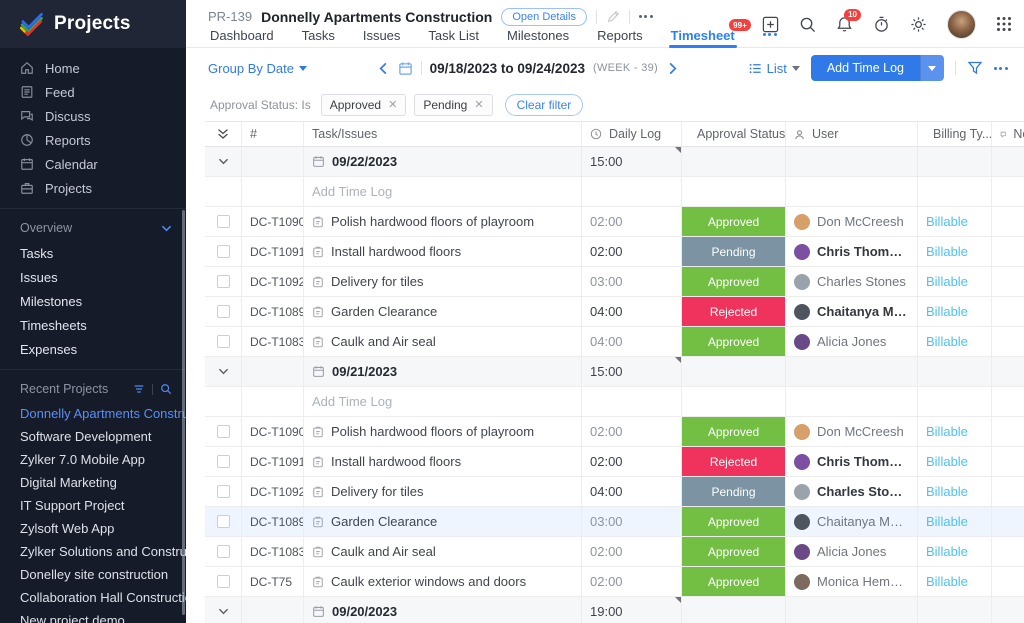 The height and width of the screenshot is (623, 1024). Describe the element at coordinates (93, 482) in the screenshot. I see `sidebar-recent-project: Digital Marketing` at that location.